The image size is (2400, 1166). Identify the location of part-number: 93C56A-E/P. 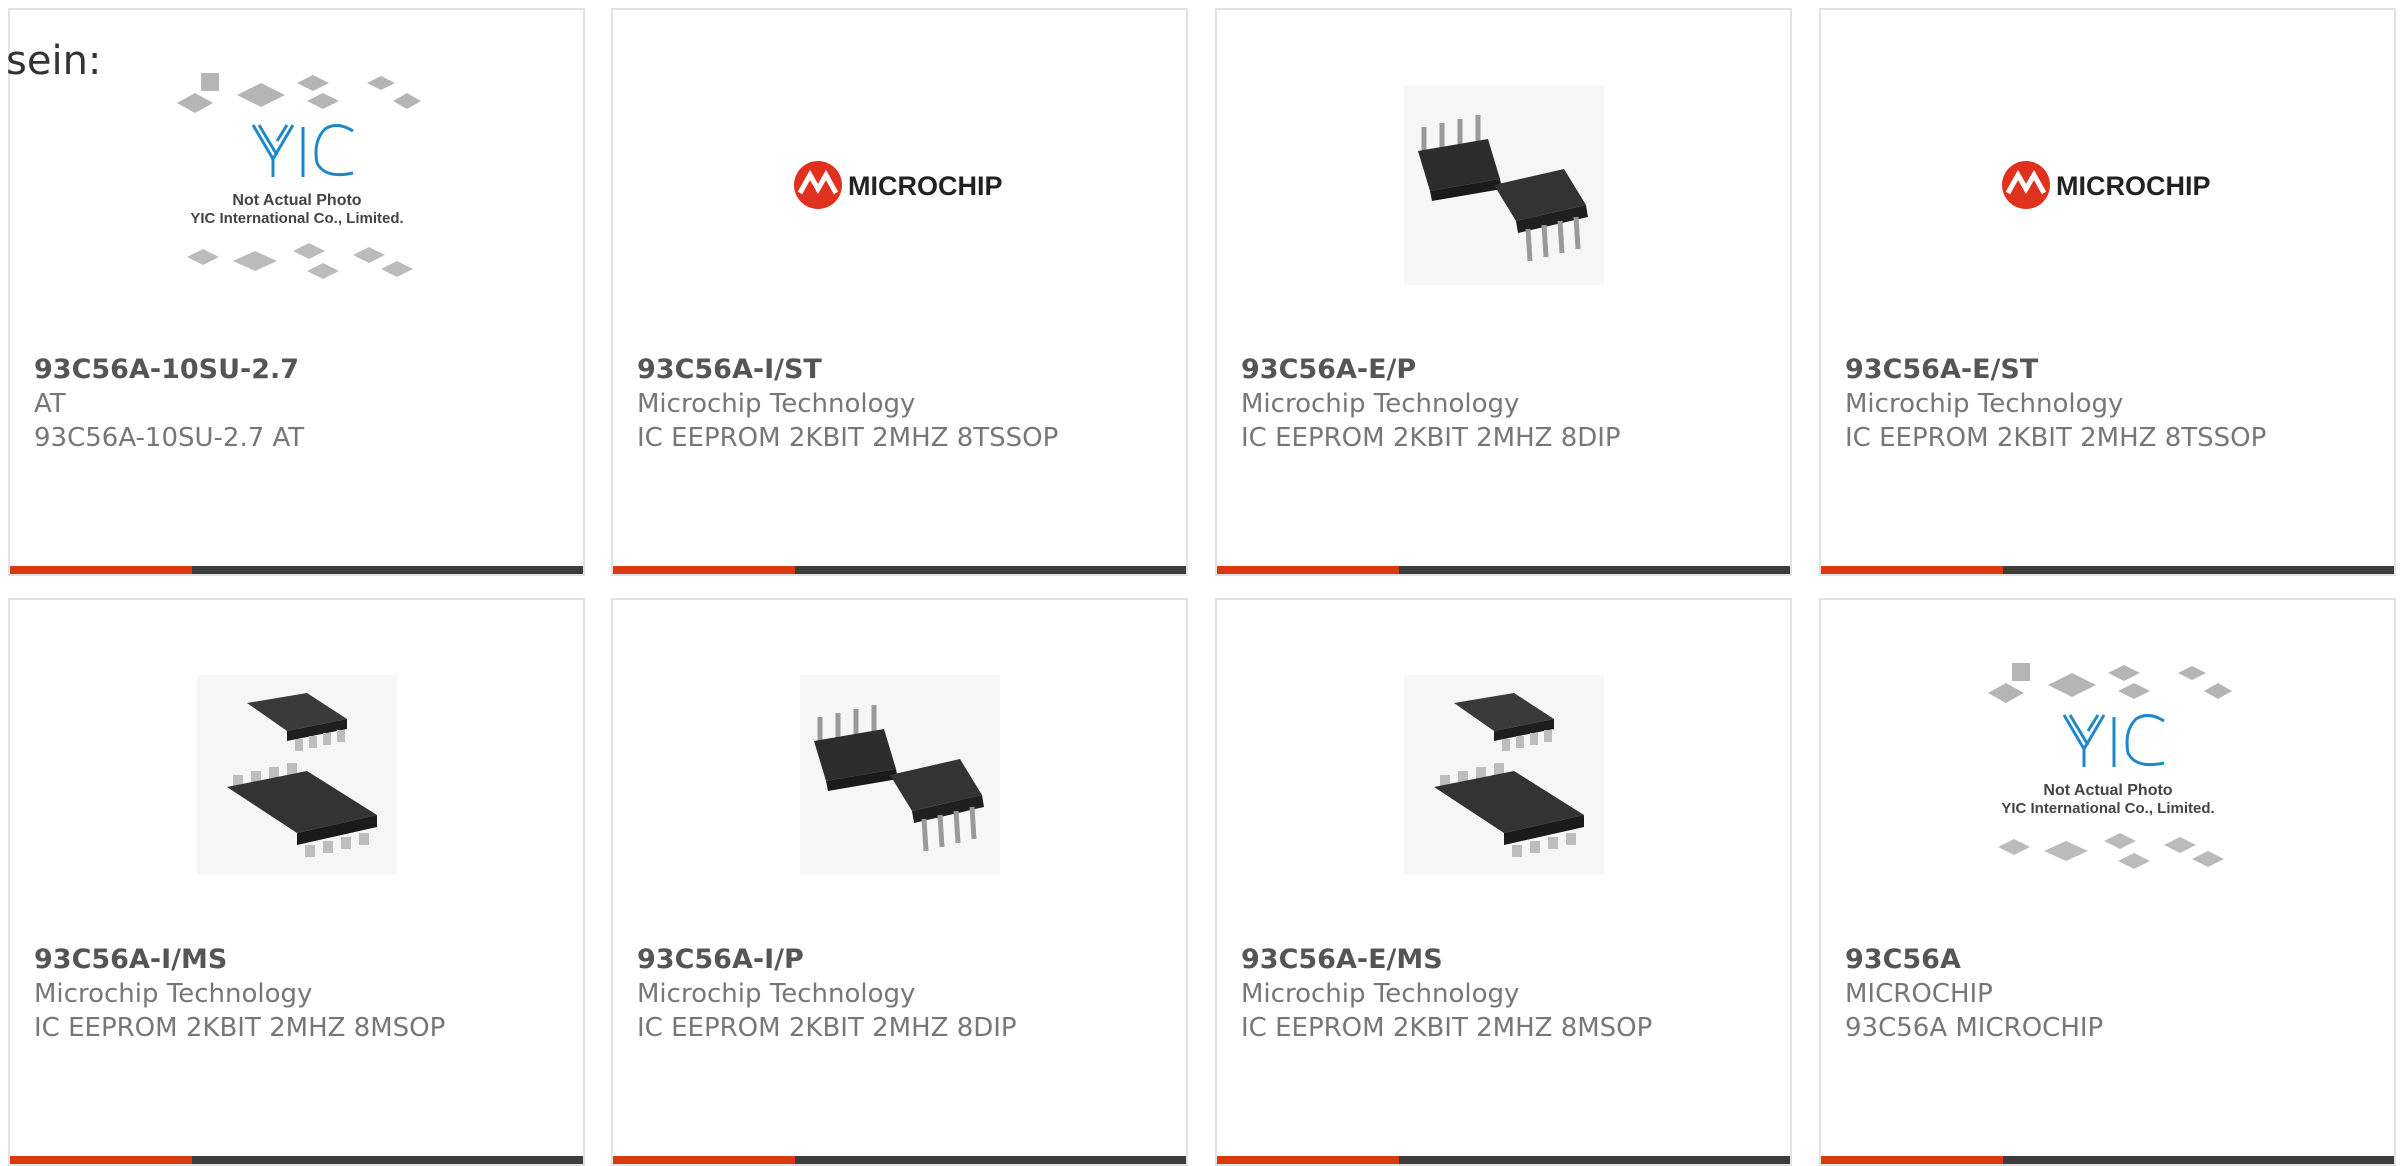
(1507, 370).